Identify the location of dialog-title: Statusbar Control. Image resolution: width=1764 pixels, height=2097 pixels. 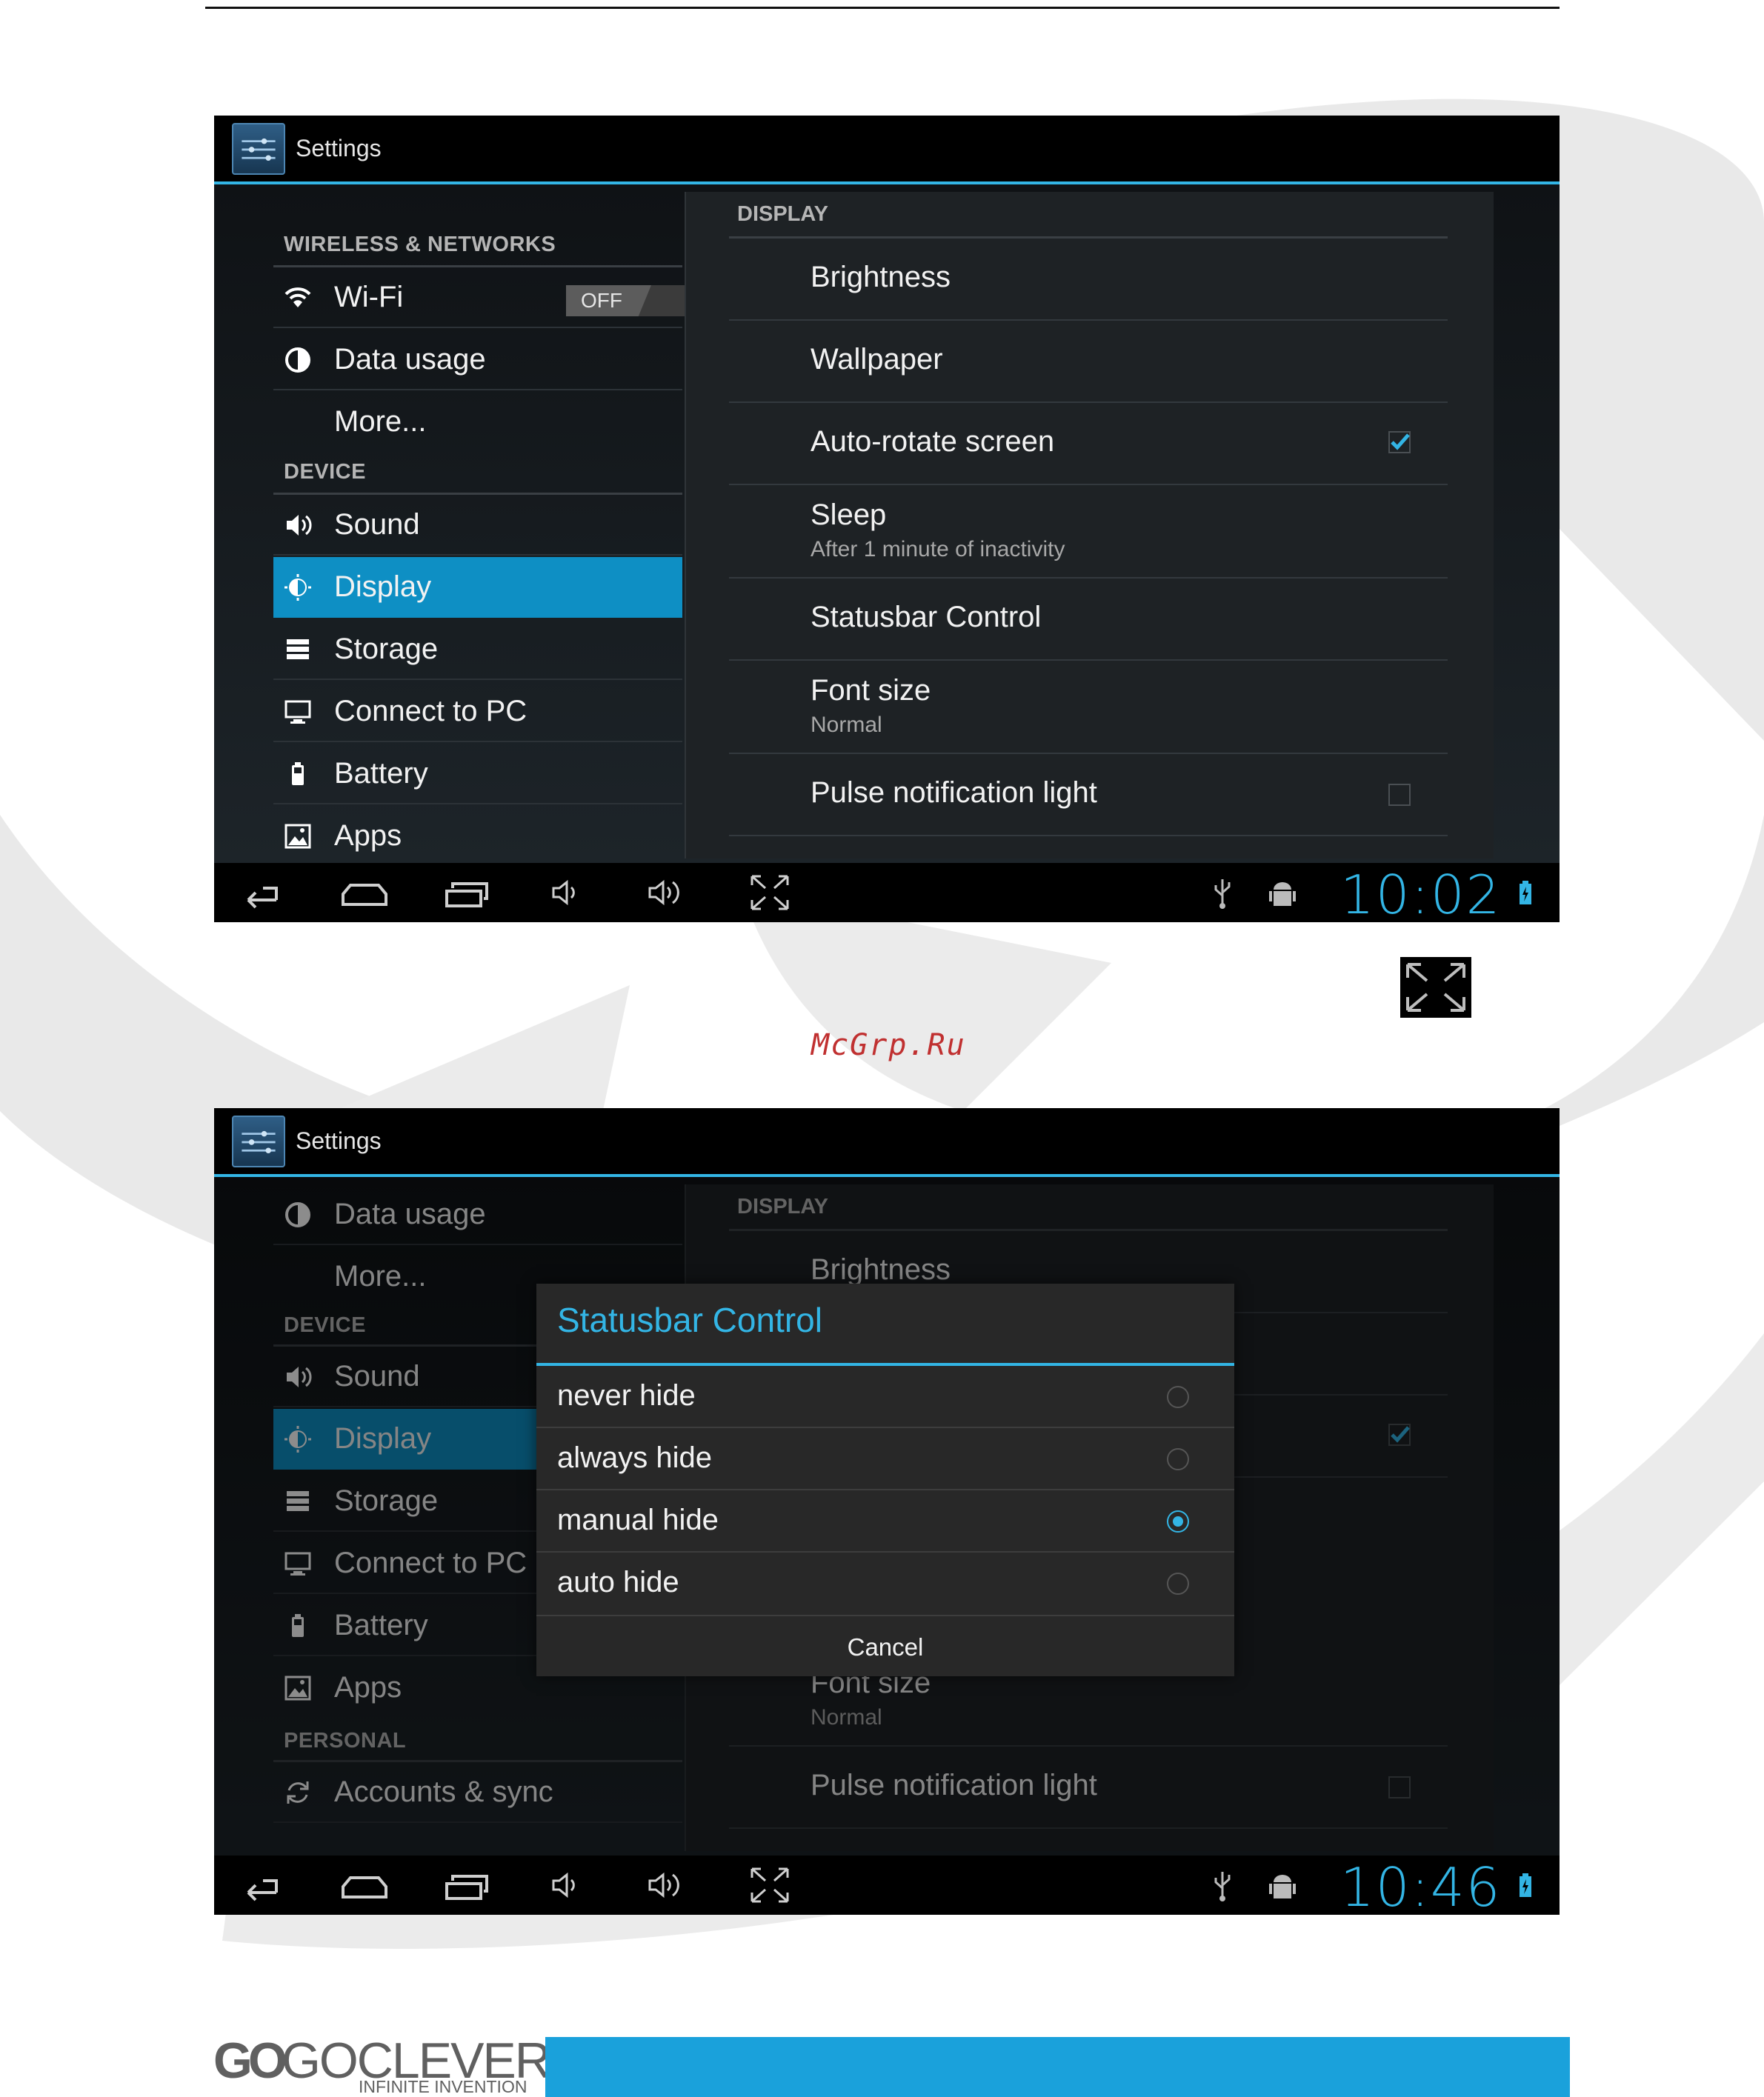
(689, 1320).